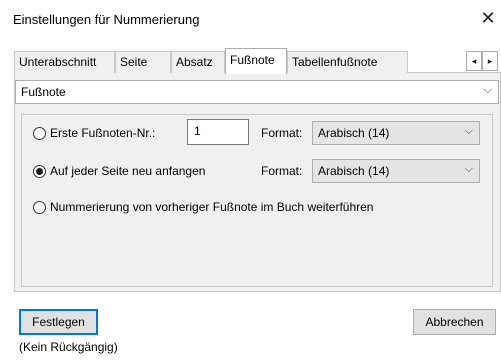 The height and width of the screenshot is (364, 501). I want to click on window-title: Einstellungen für Nummerierung, so click(106, 19).